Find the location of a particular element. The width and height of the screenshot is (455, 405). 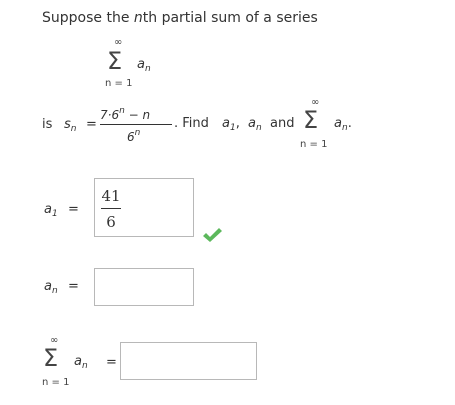

formula-numerator: 7·6n − n is located at coordinates (125, 114).